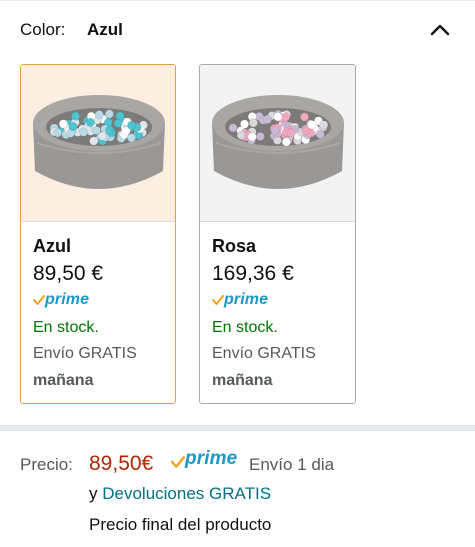  What do you see at coordinates (237, 428) in the screenshot?
I see `section-separator` at bounding box center [237, 428].